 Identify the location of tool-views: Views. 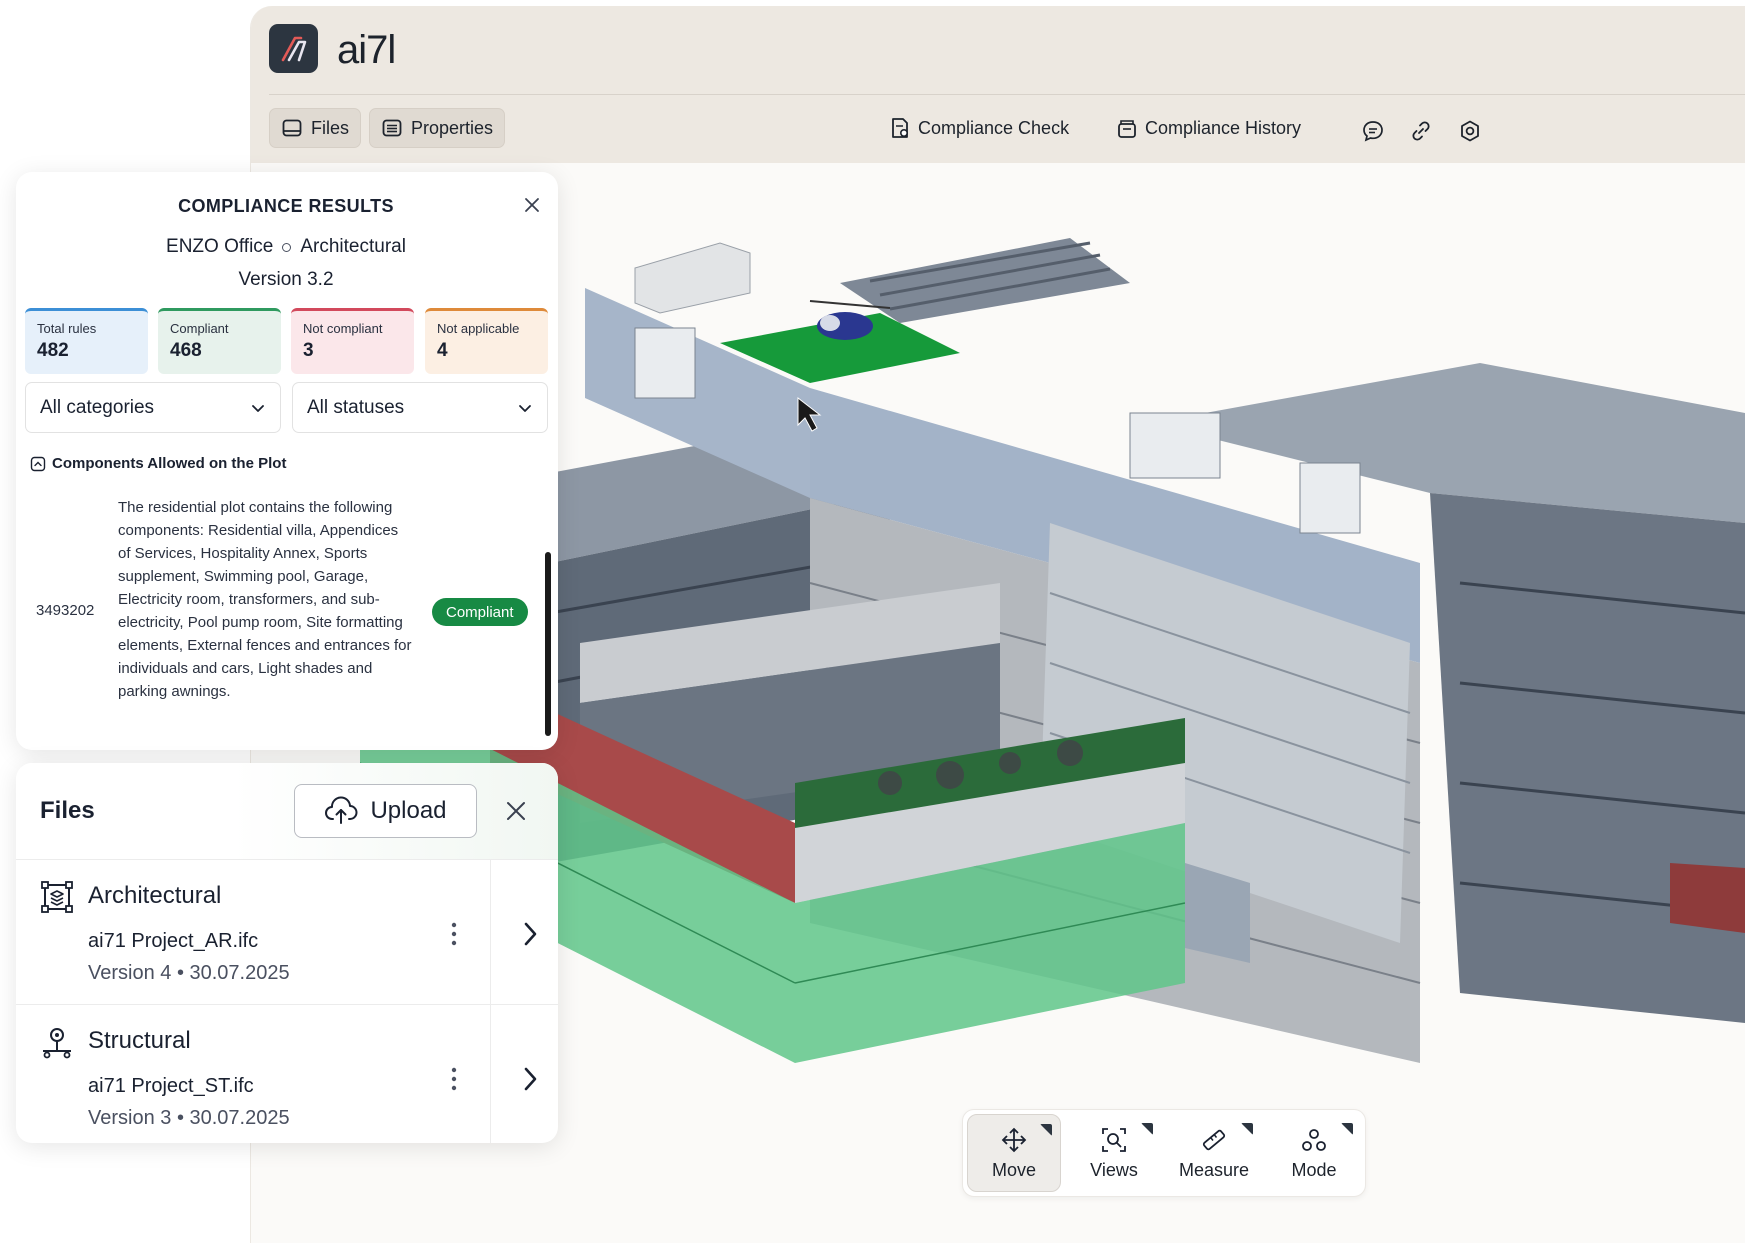
(1114, 1153).